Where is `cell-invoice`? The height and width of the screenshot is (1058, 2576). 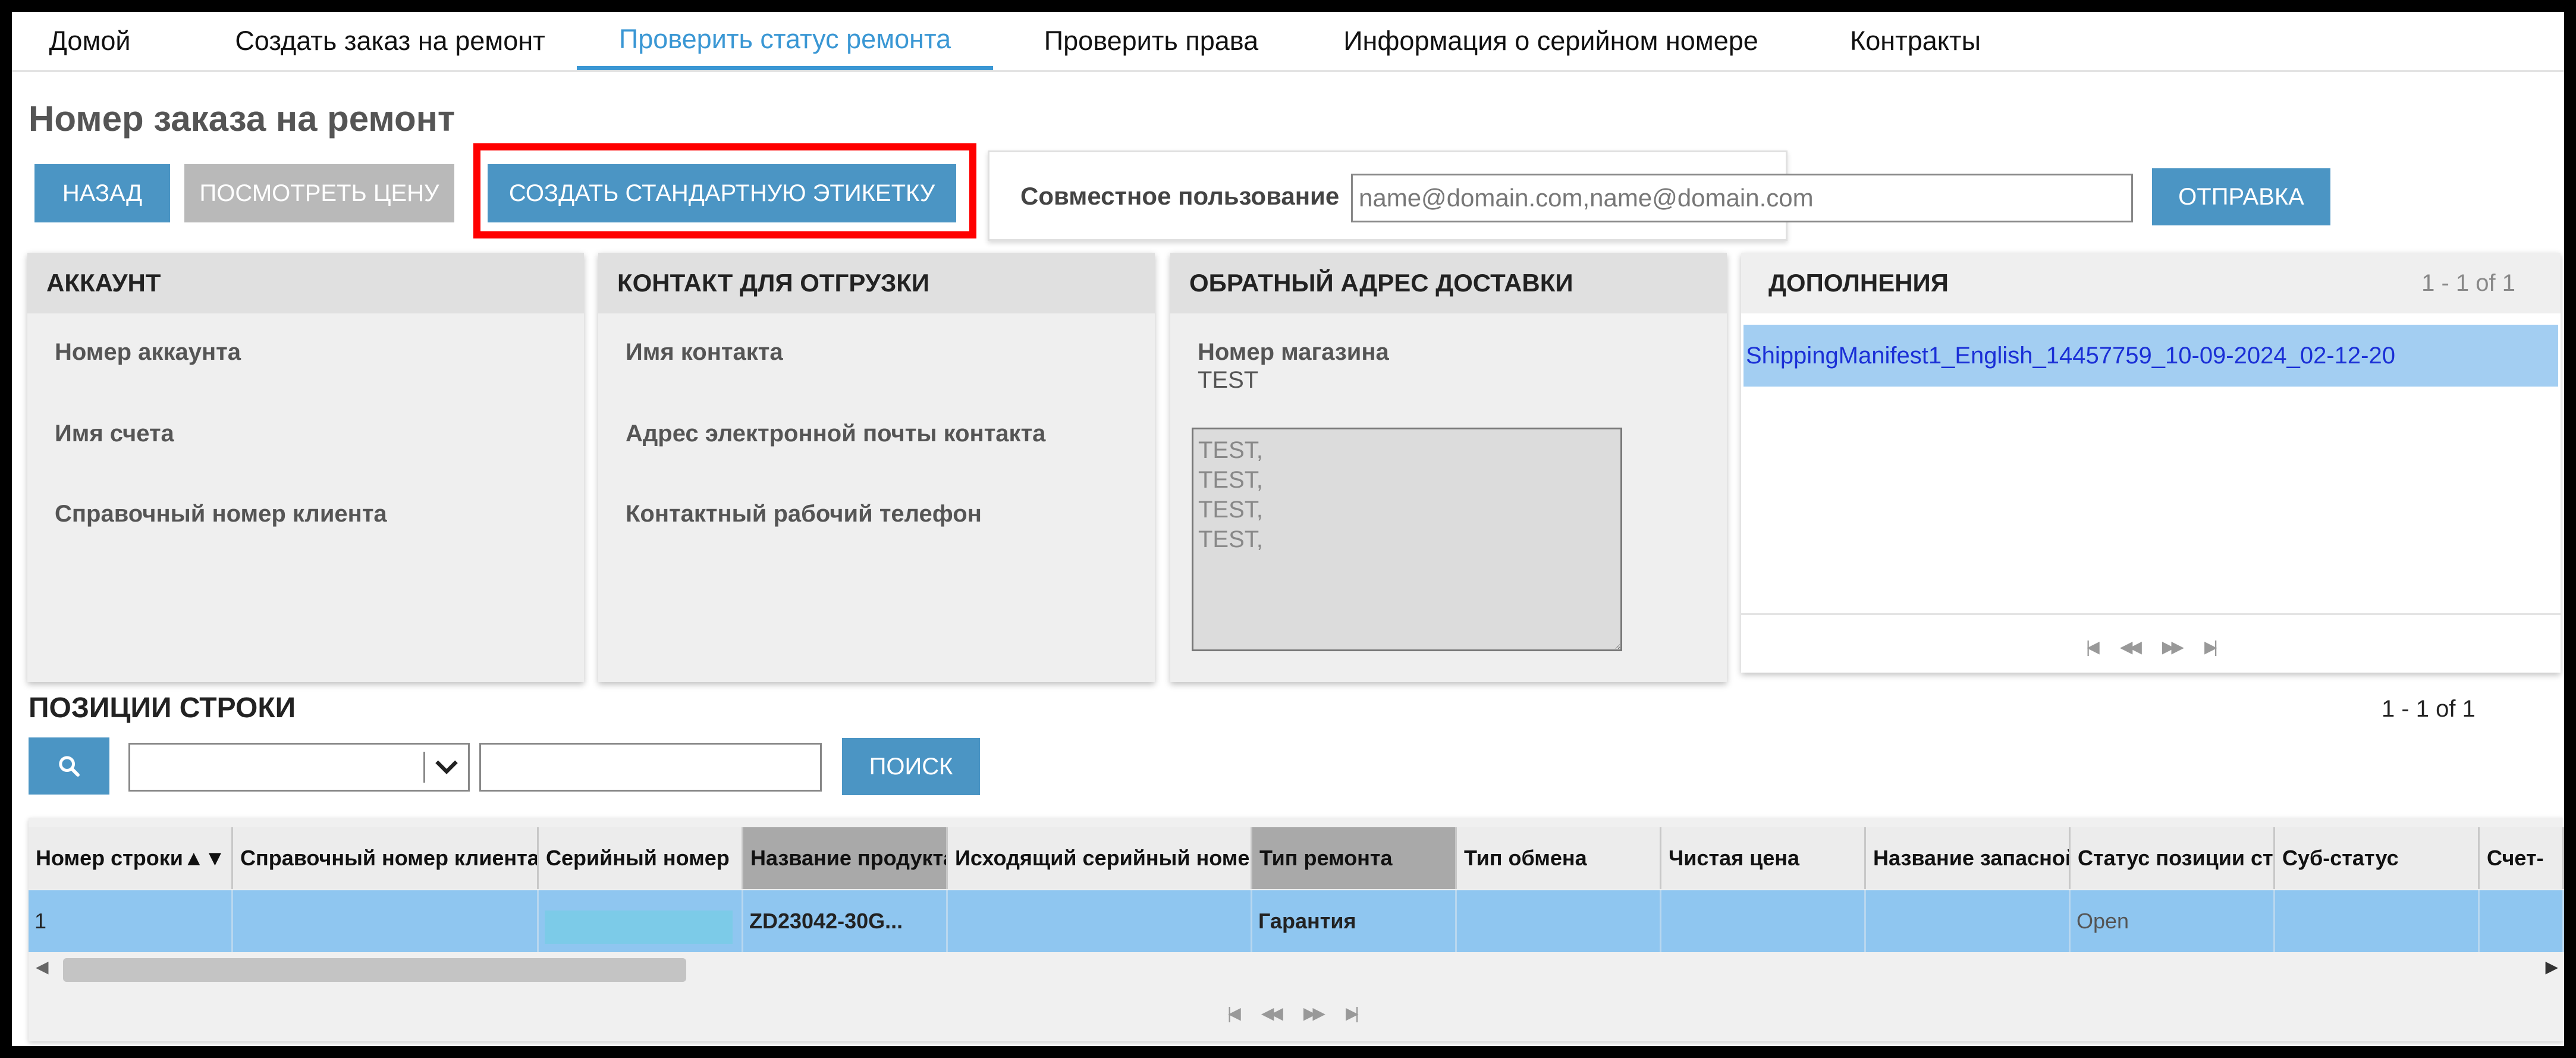 cell-invoice is located at coordinates (2522, 921).